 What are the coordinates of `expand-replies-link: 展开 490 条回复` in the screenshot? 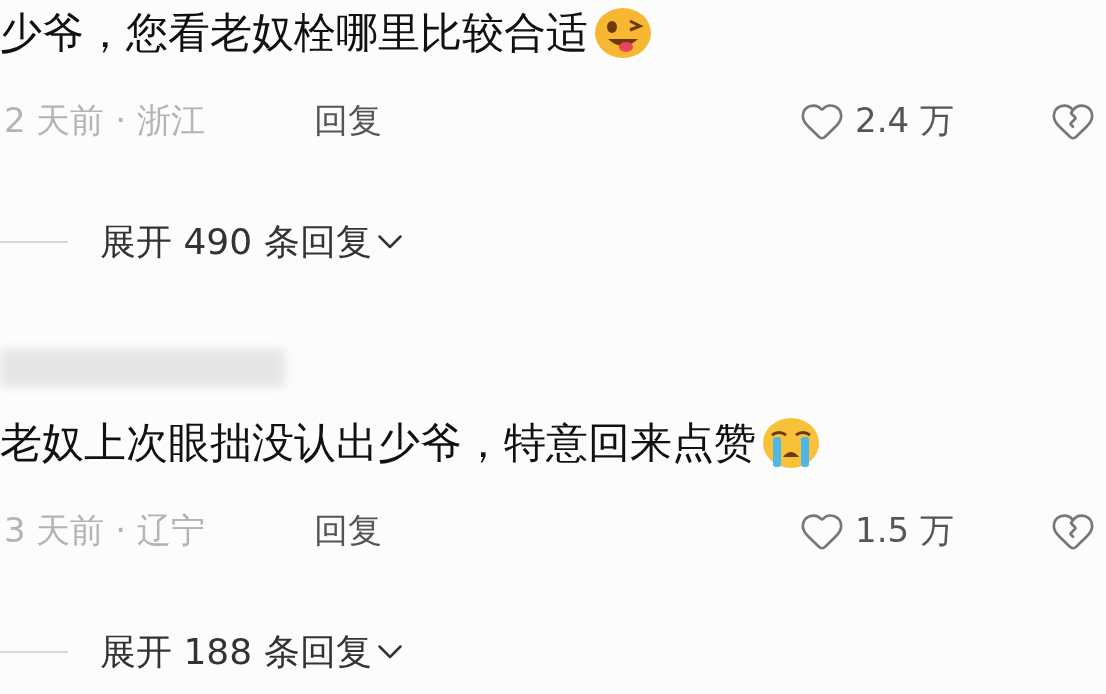 It's located at (251, 242).